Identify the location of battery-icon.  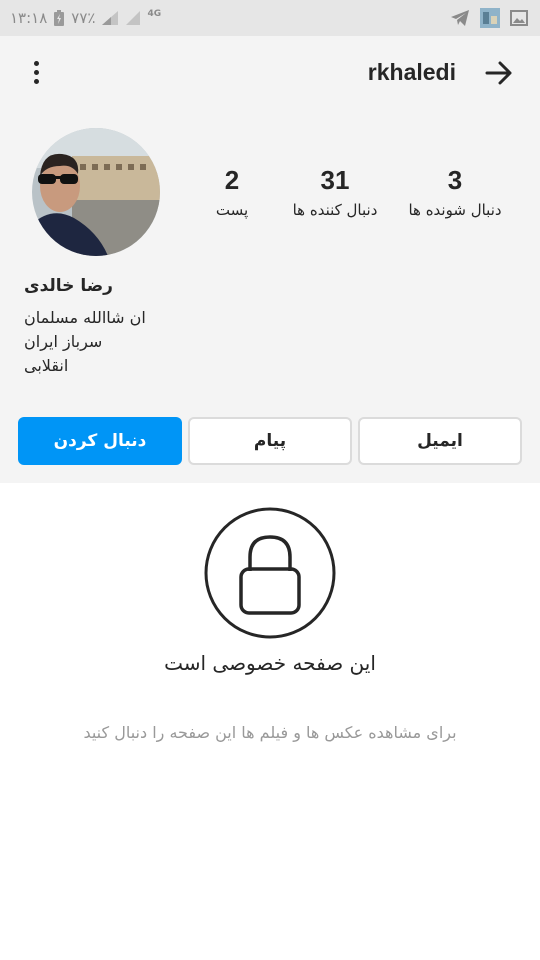
(59, 18).